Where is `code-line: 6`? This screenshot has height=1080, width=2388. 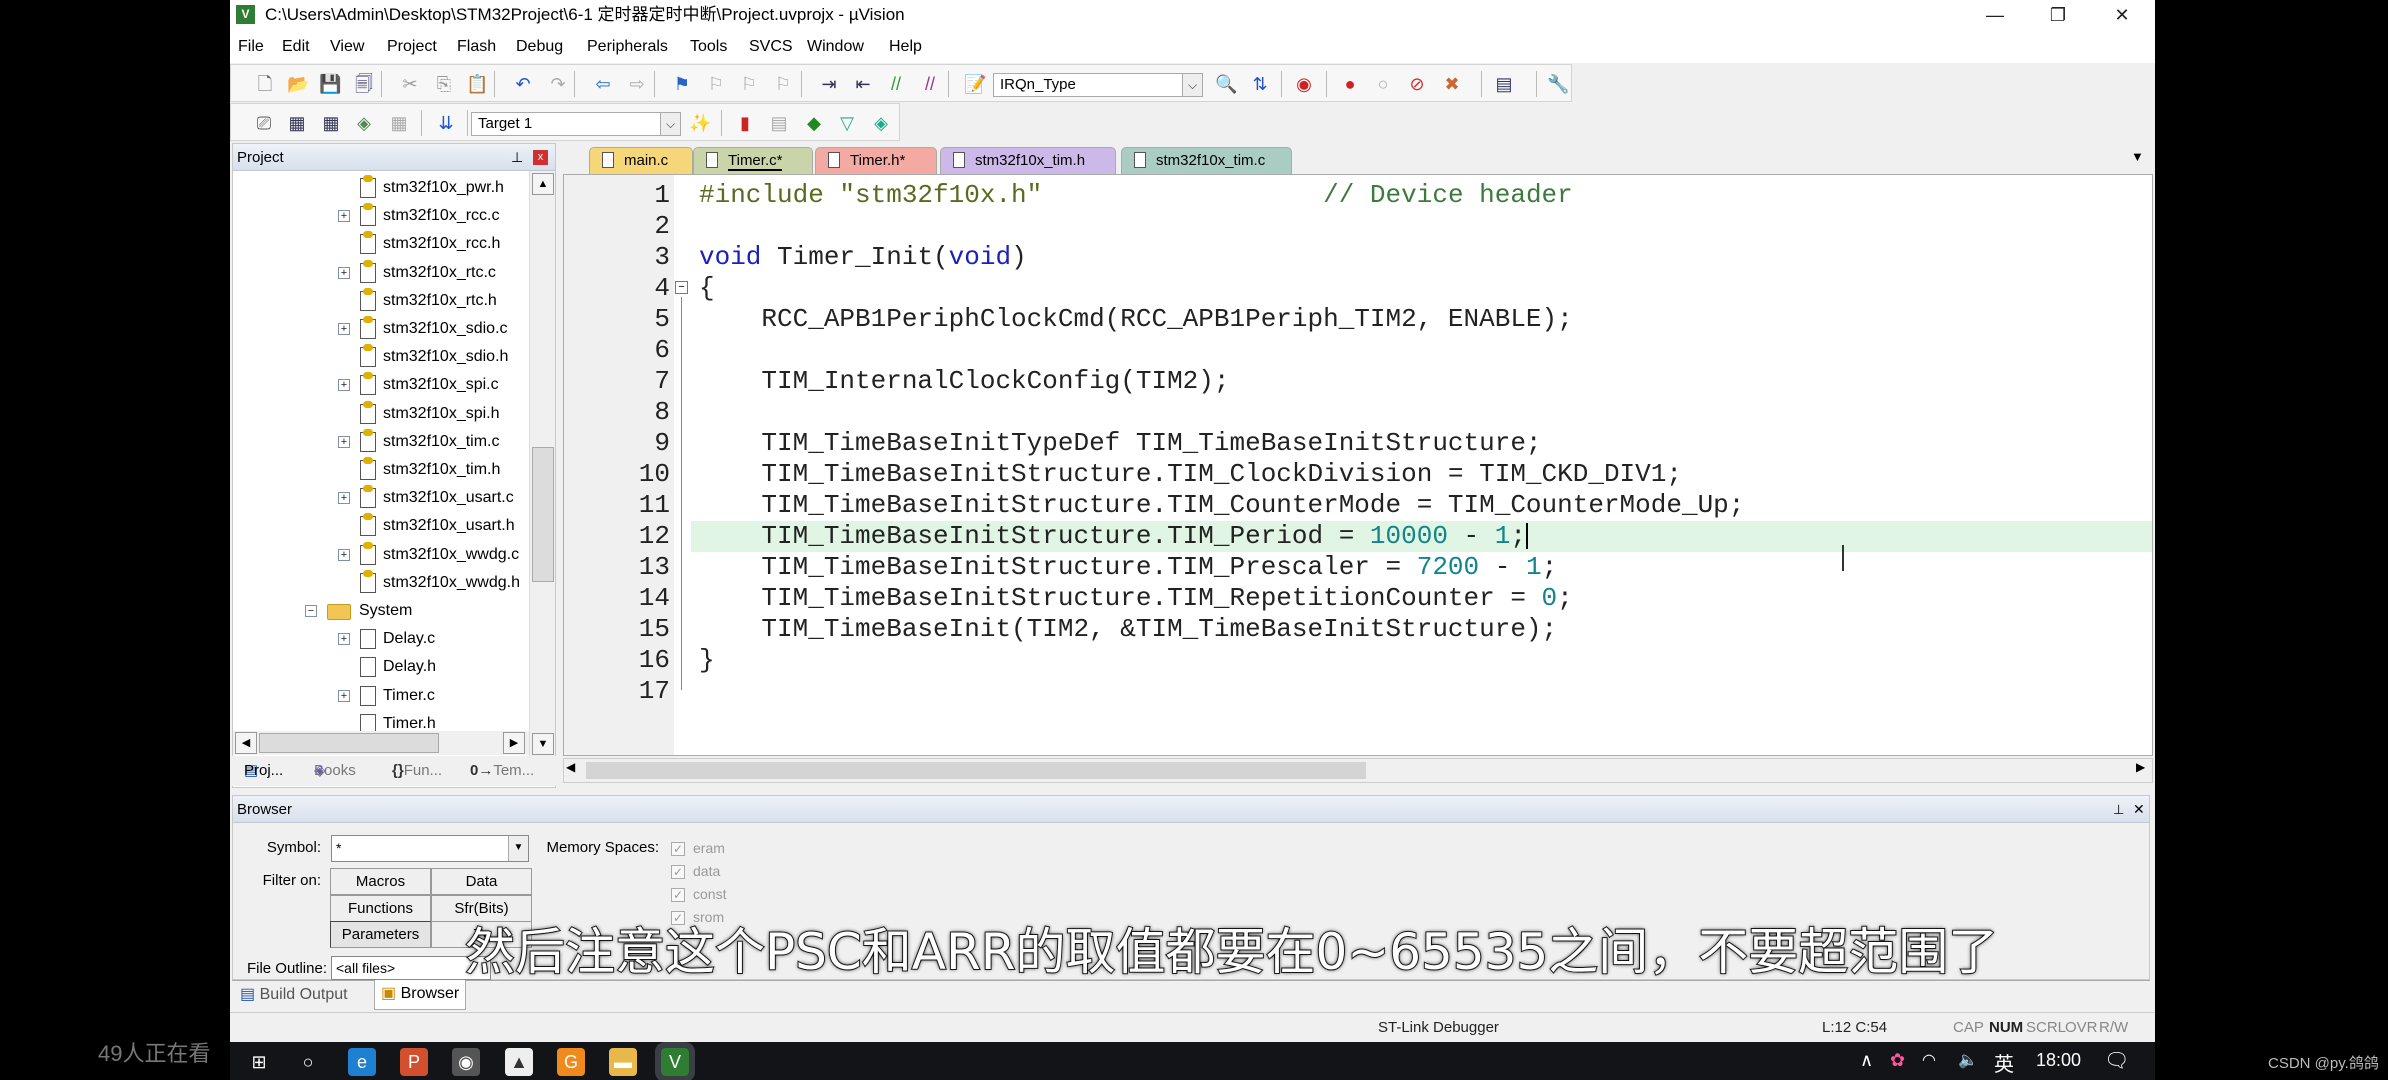
code-line: 6 is located at coordinates (1358, 350).